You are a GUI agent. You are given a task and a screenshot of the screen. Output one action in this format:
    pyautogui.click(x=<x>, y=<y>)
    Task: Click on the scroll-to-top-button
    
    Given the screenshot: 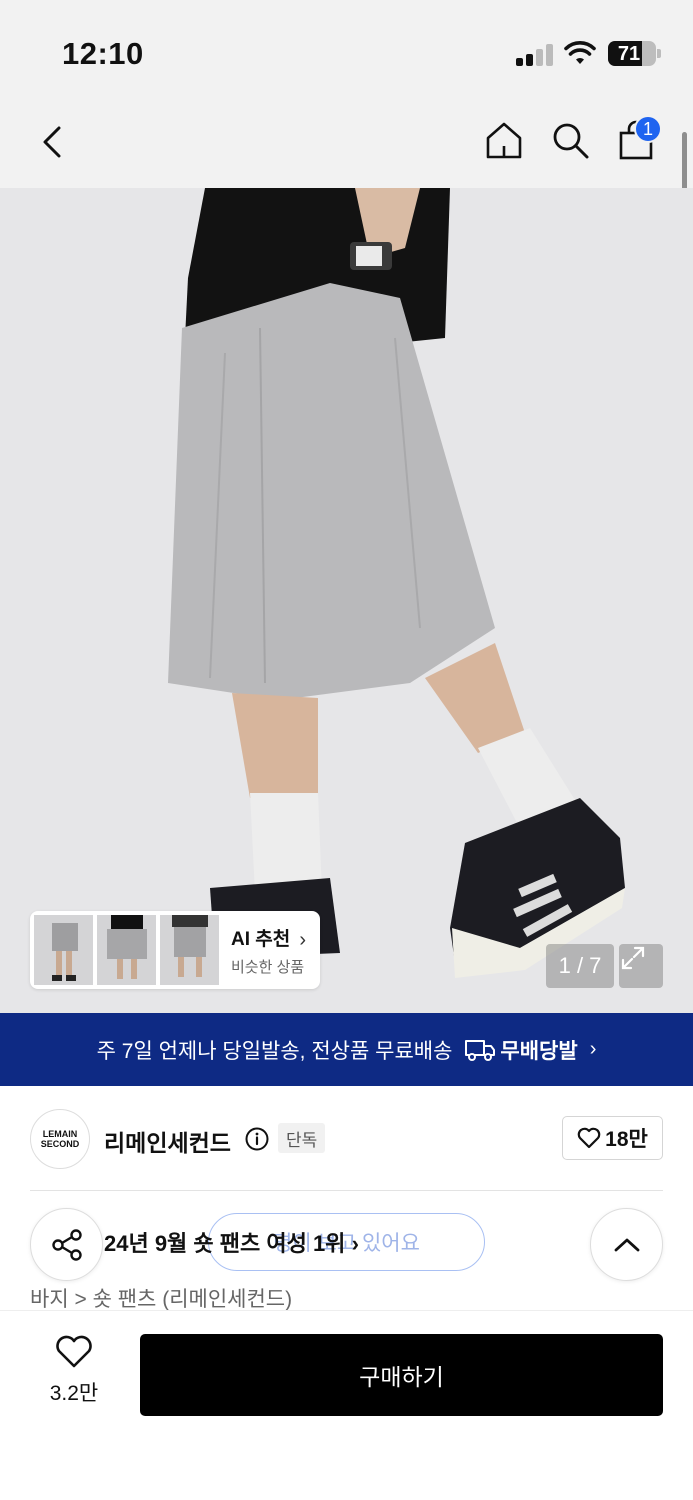 What is the action you would take?
    pyautogui.click(x=626, y=1244)
    